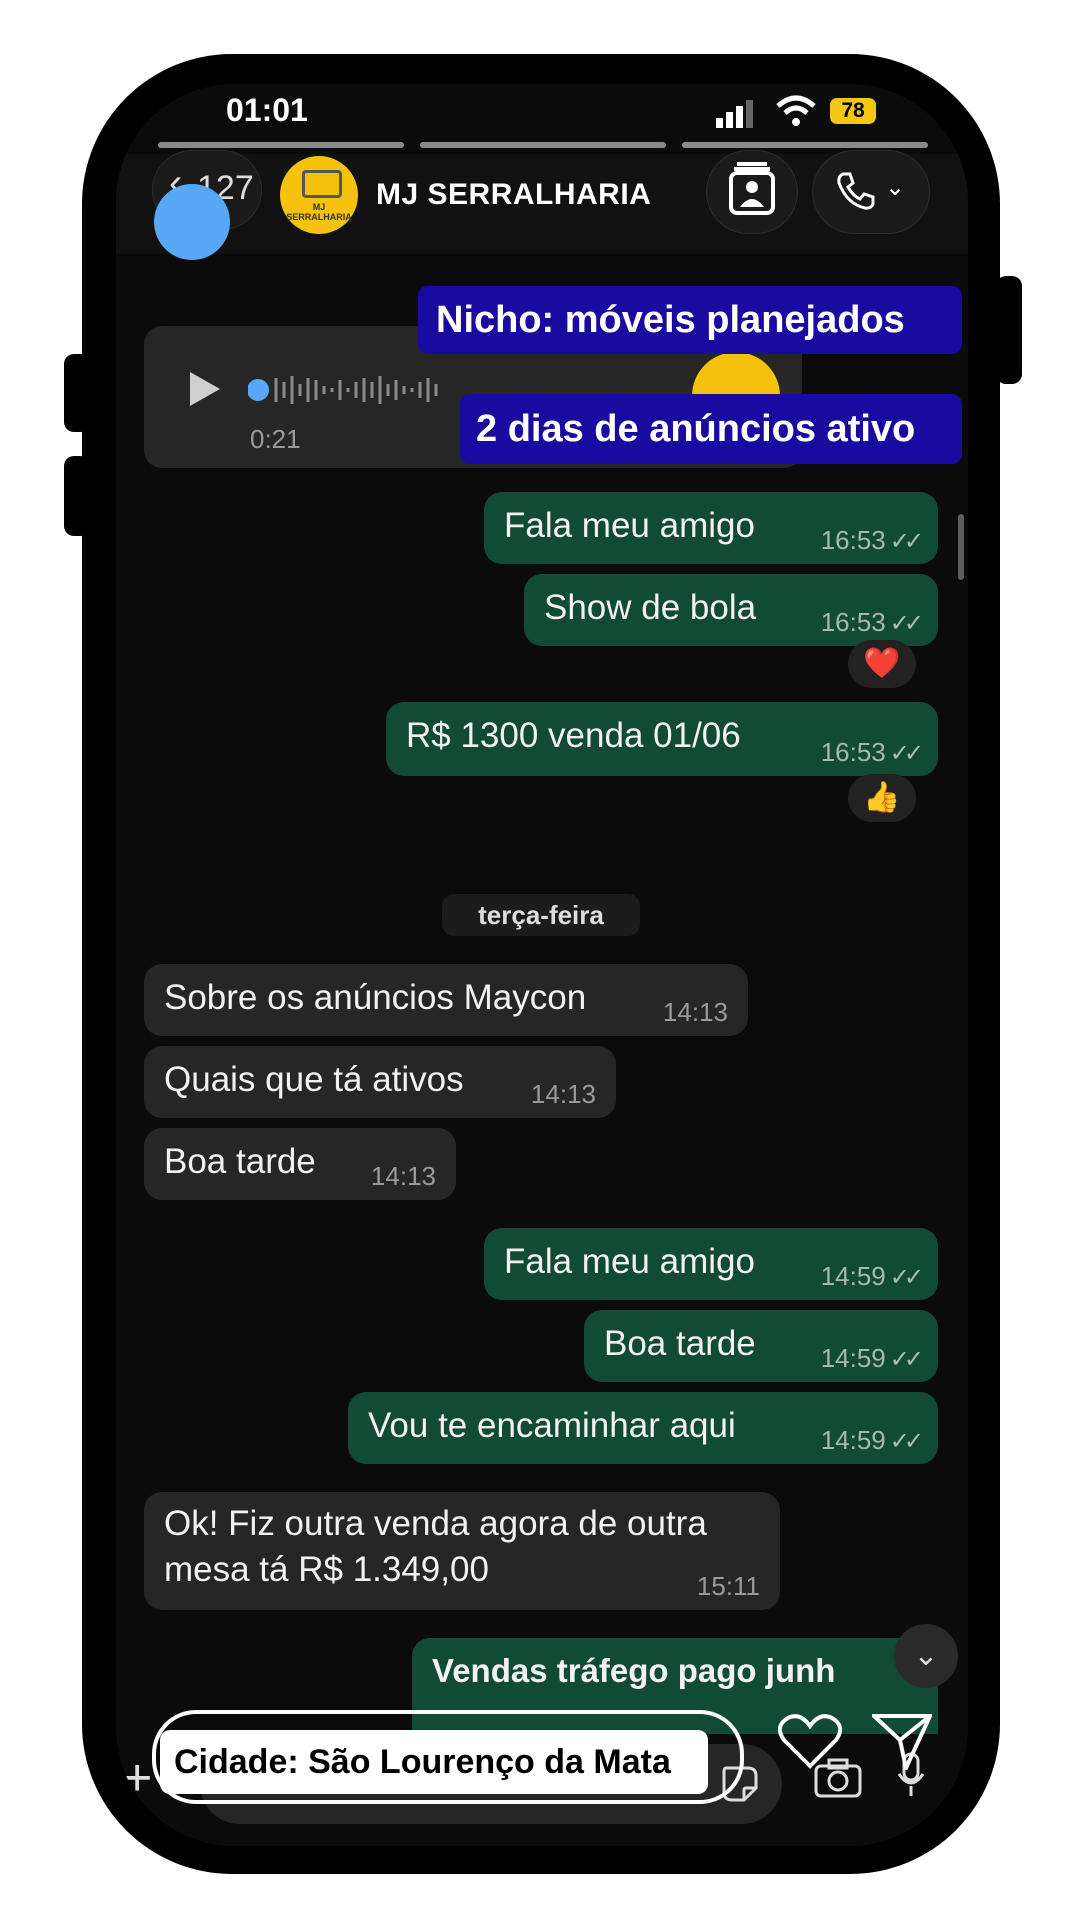 The image size is (1080, 1920). I want to click on phone-icon, so click(856, 191).